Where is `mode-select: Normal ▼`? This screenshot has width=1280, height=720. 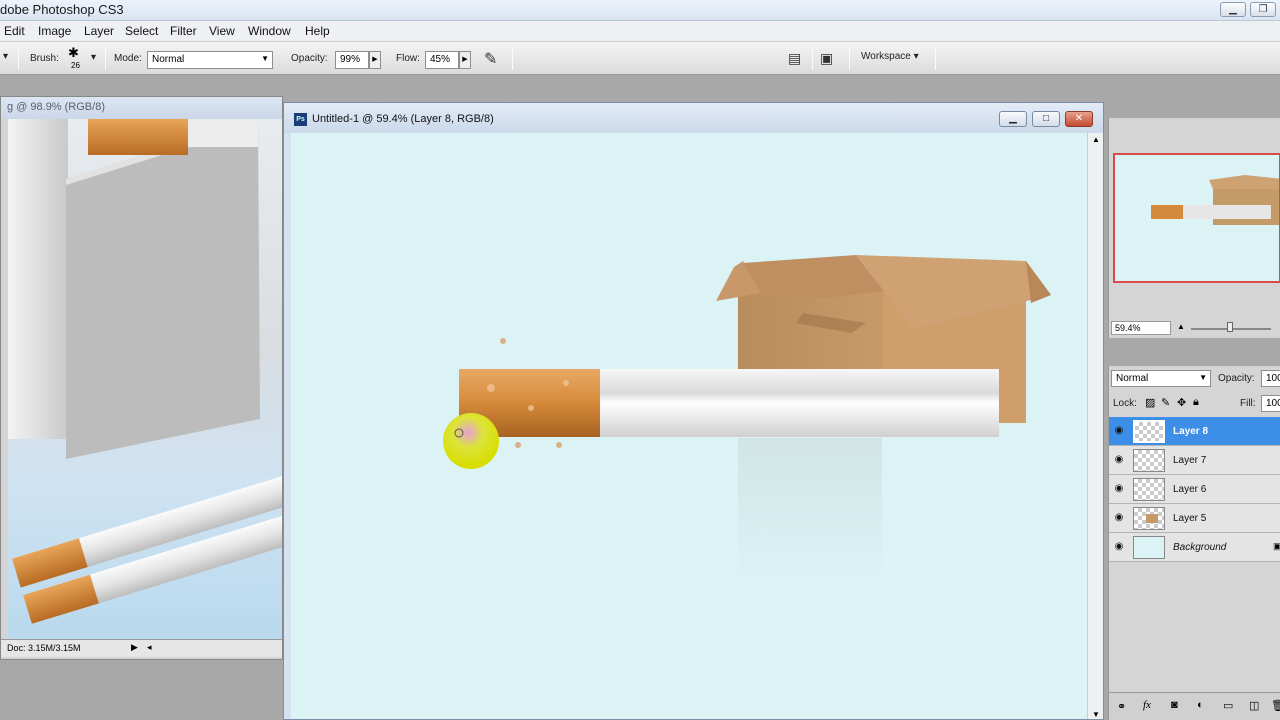 mode-select: Normal ▼ is located at coordinates (210, 60).